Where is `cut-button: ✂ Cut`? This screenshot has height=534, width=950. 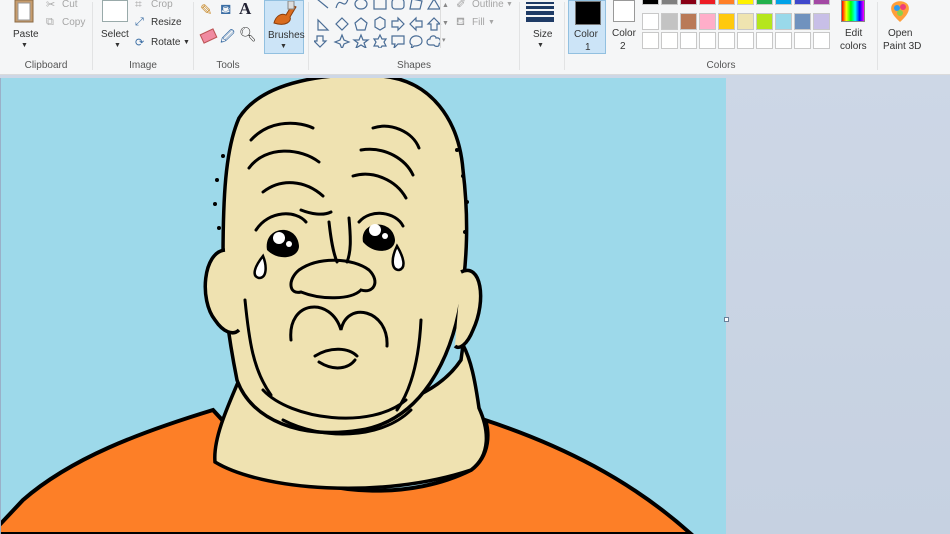
cut-button: ✂ Cut is located at coordinates (67, 6).